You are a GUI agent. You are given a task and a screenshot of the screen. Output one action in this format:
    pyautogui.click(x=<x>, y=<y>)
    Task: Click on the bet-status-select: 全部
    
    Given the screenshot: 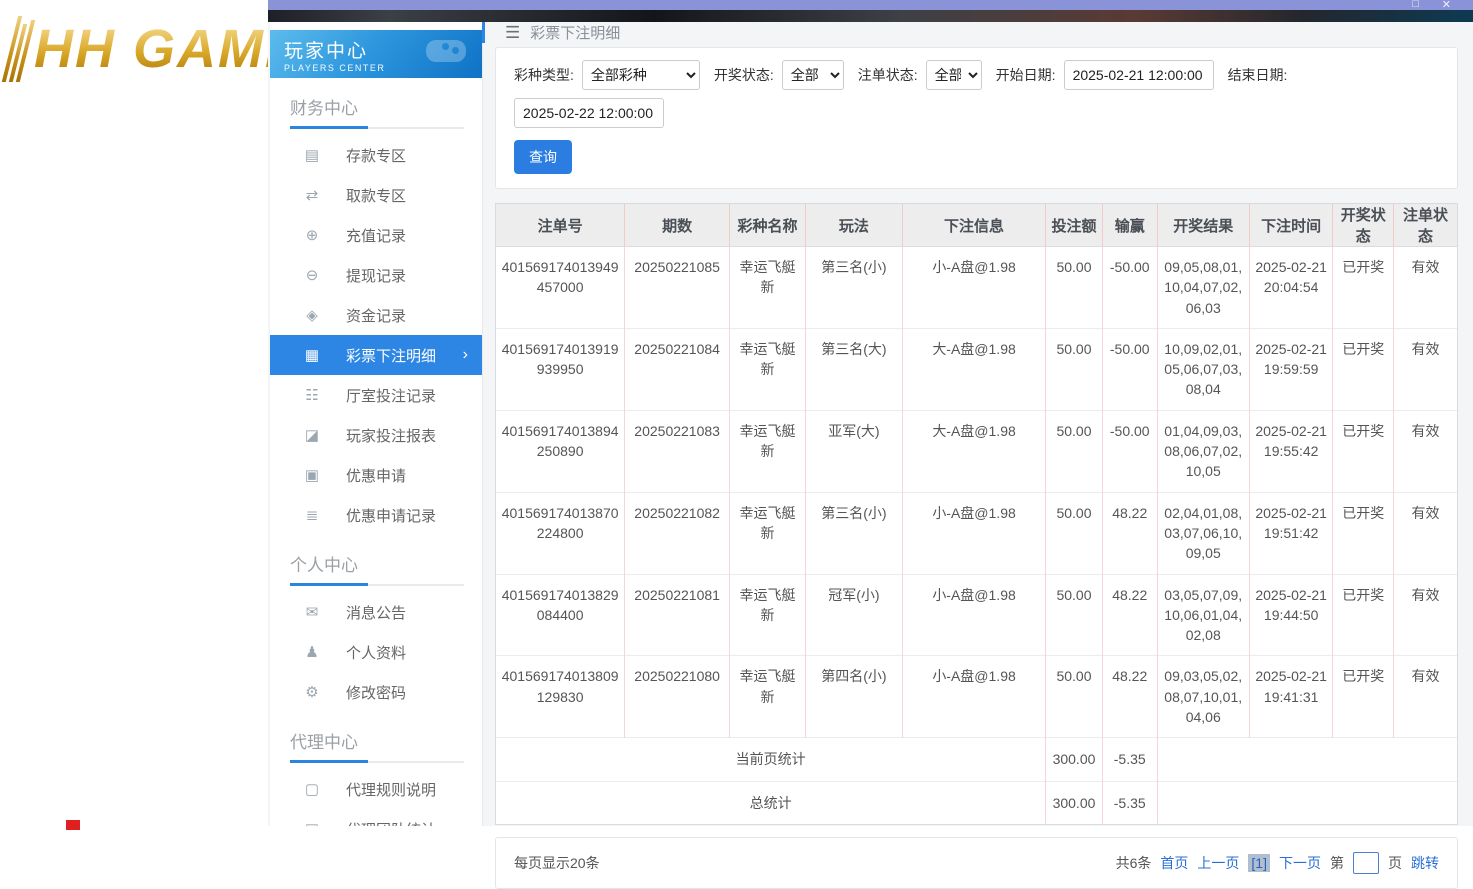 What is the action you would take?
    pyautogui.click(x=953, y=75)
    